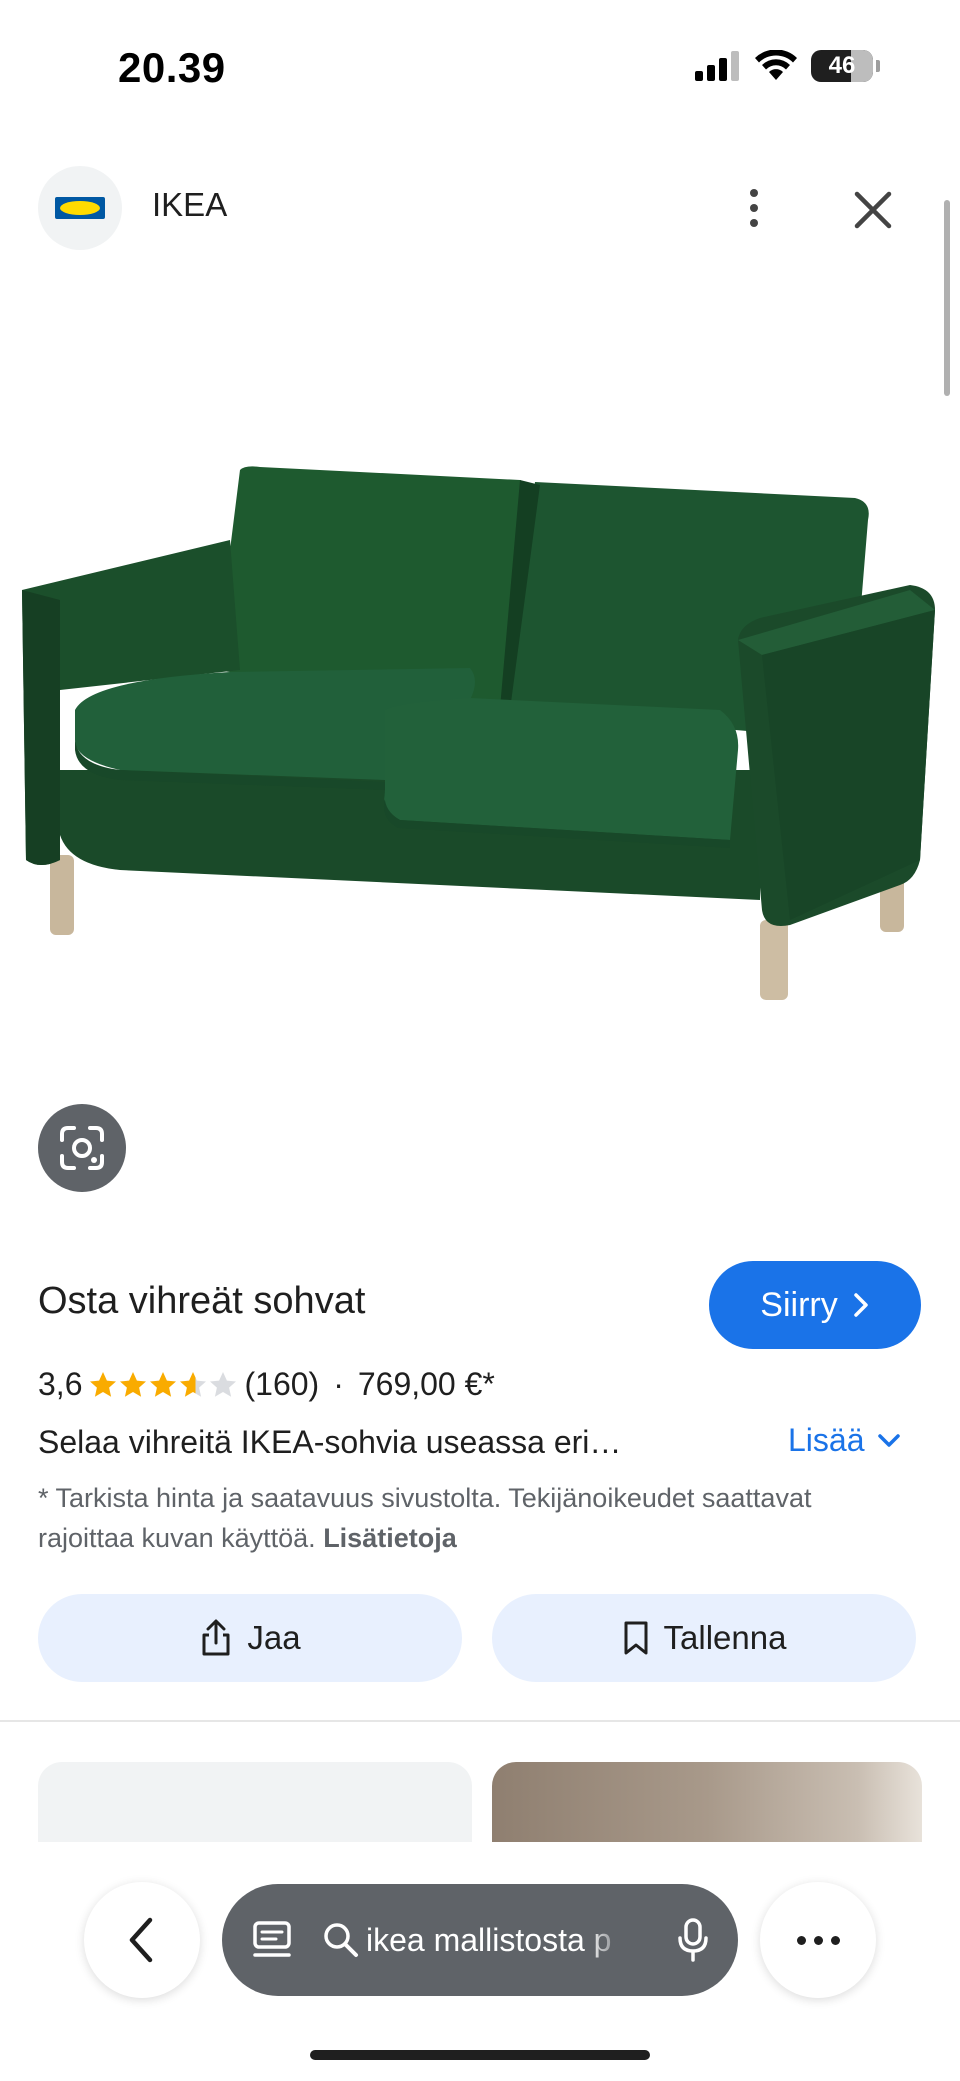  I want to click on save-button: Tallenna, so click(704, 1638).